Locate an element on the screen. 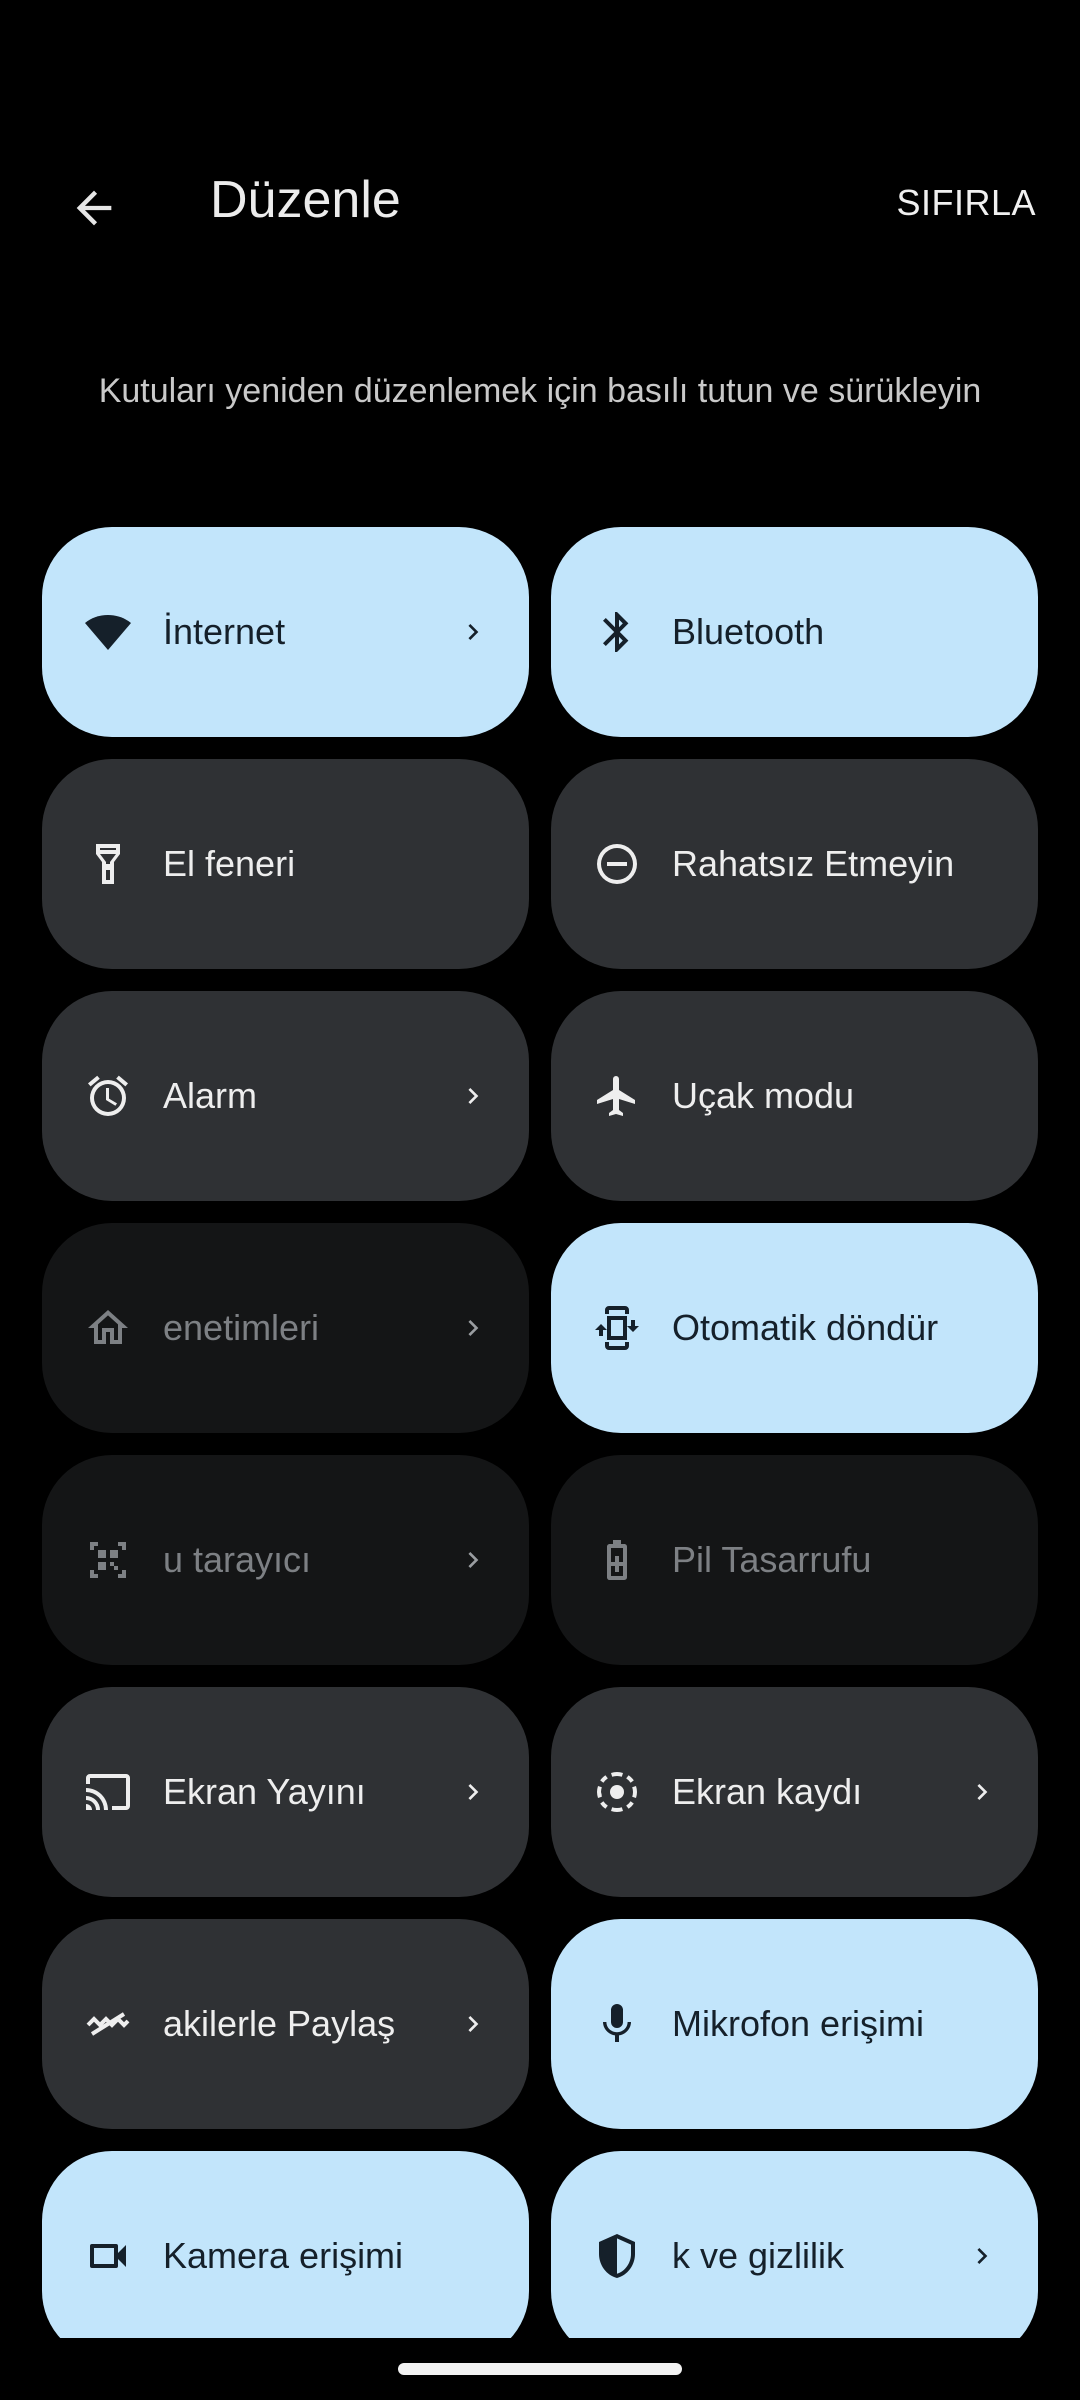  tile-do-not-disturb: Rahatsız Etmeyin is located at coordinates (794, 864).